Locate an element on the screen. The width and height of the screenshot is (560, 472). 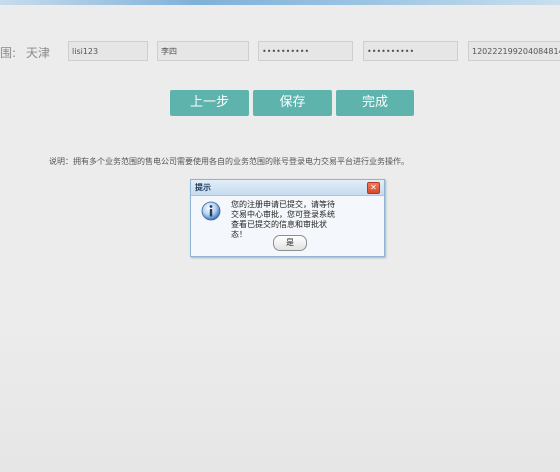
real-name-field: 李四 is located at coordinates (203, 51).